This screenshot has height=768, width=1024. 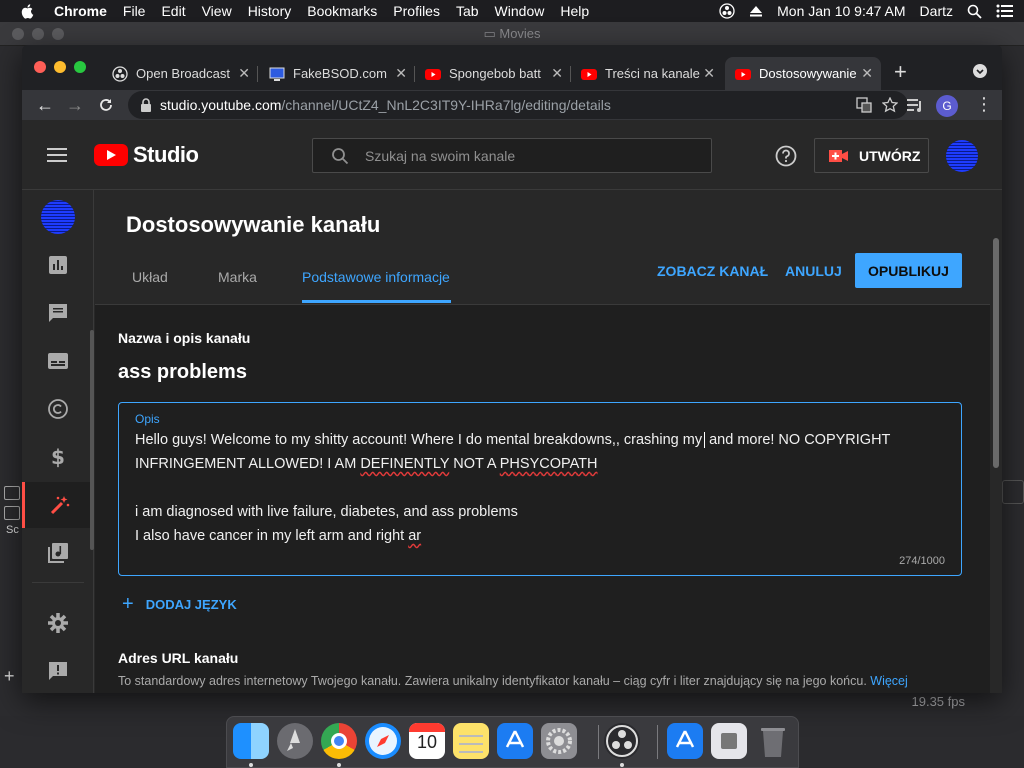 What do you see at coordinates (173, 11) in the screenshot?
I see `menu-edit: Edit` at bounding box center [173, 11].